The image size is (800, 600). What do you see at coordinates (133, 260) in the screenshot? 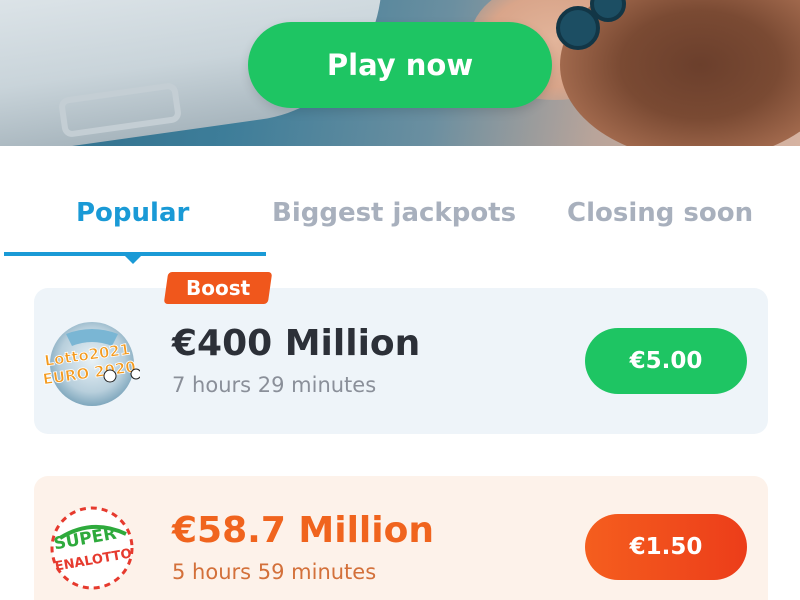
I see `active-tab-pointer` at bounding box center [133, 260].